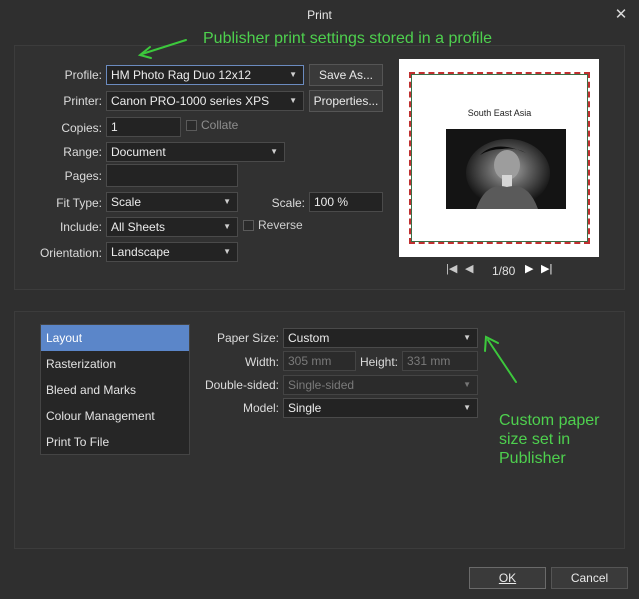 The width and height of the screenshot is (639, 599). I want to click on paper-size-annotation-line-2: size set in, so click(535, 439).